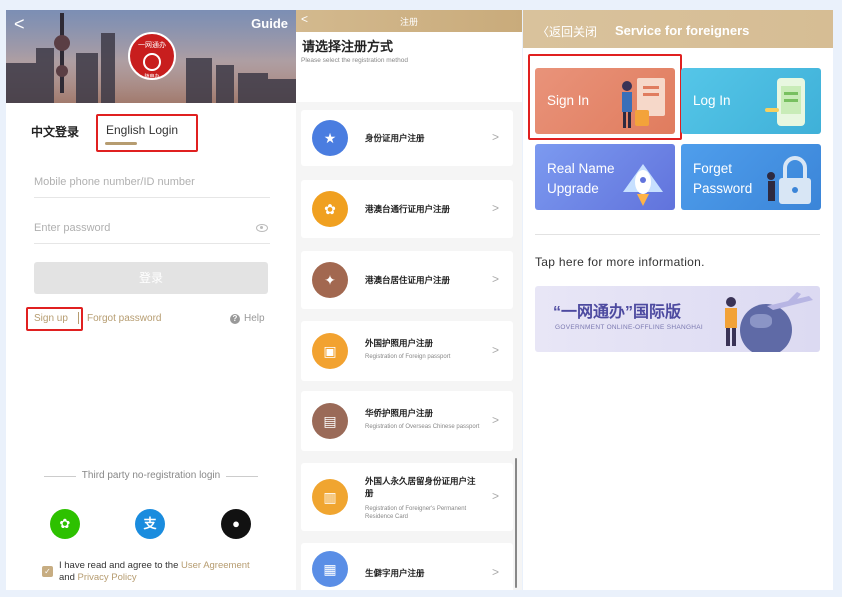  I want to click on residence-permit-icon: ✦, so click(330, 280).